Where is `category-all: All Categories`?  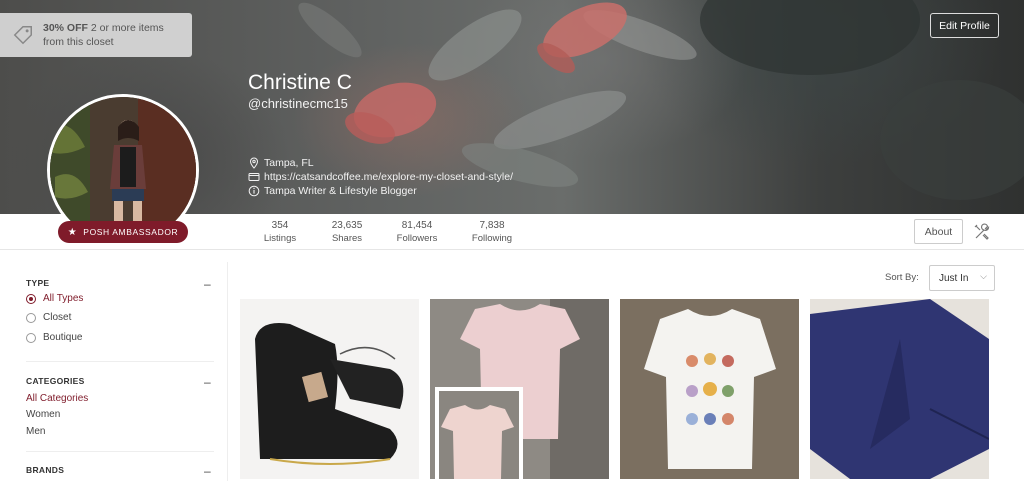
category-all: All Categories is located at coordinates (57, 398).